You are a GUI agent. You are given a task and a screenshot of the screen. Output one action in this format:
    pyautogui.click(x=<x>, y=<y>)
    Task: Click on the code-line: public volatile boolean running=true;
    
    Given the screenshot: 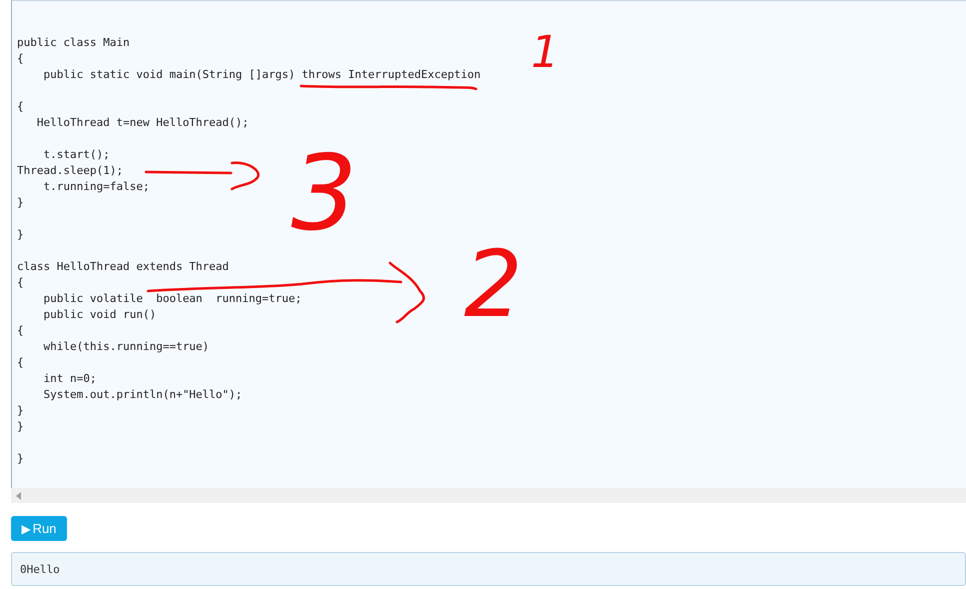 What is the action you would take?
    pyautogui.click(x=172, y=299)
    